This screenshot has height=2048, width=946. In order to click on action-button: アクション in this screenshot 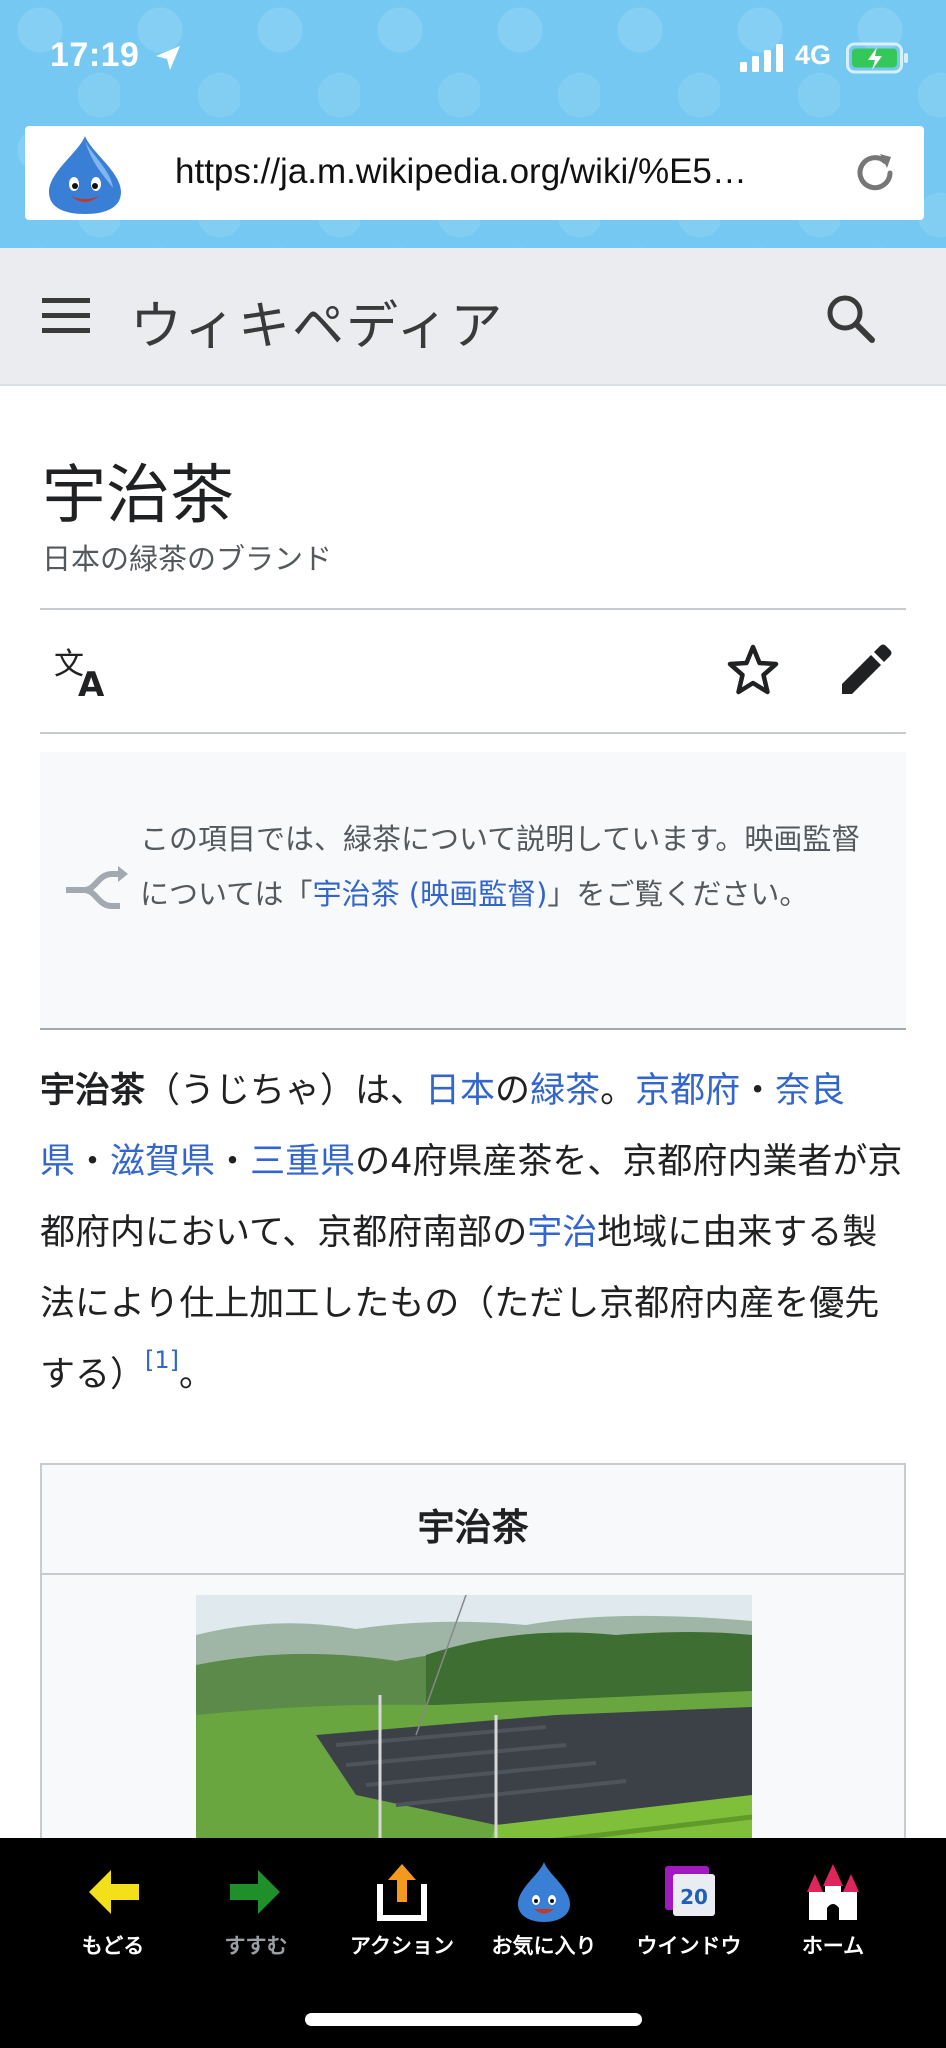, I will do `click(402, 1920)`.